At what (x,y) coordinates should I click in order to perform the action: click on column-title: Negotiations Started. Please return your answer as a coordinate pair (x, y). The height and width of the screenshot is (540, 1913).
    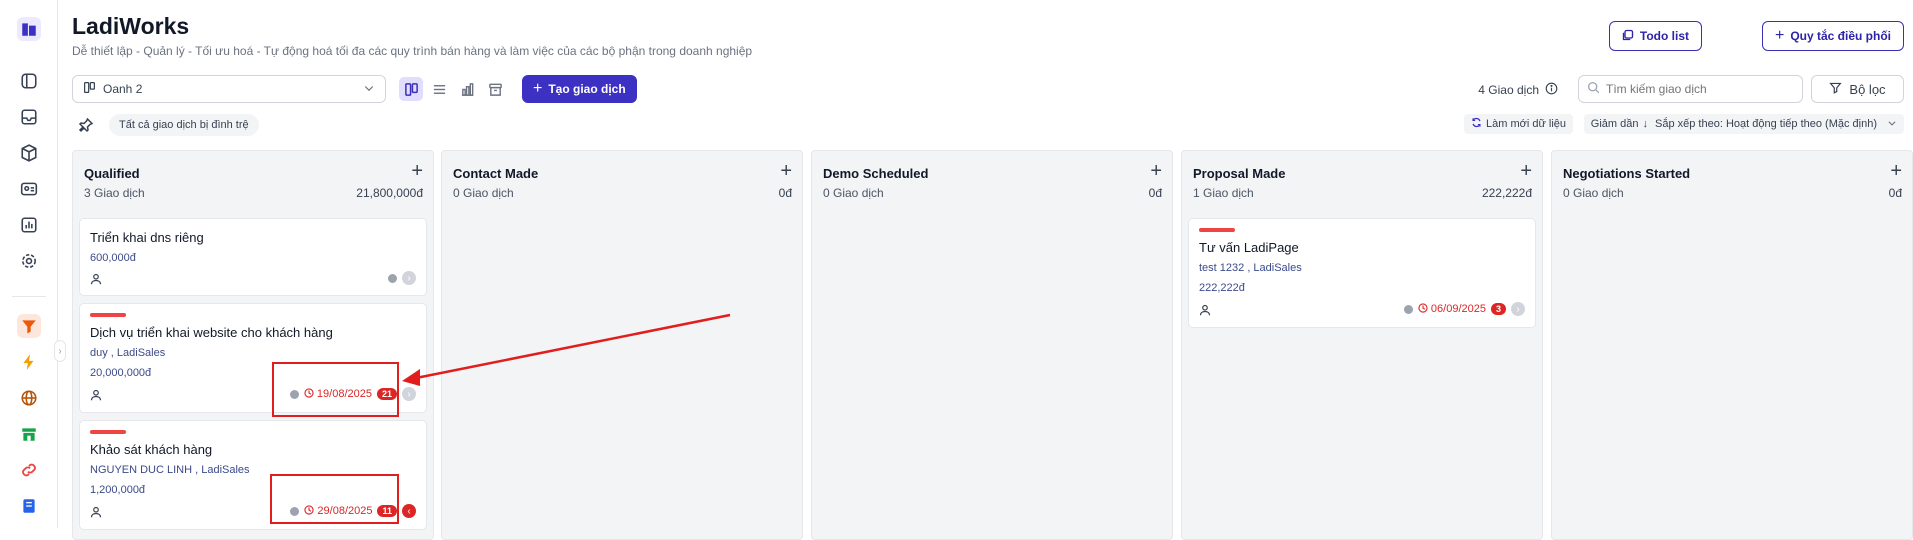
    Looking at the image, I should click on (1627, 173).